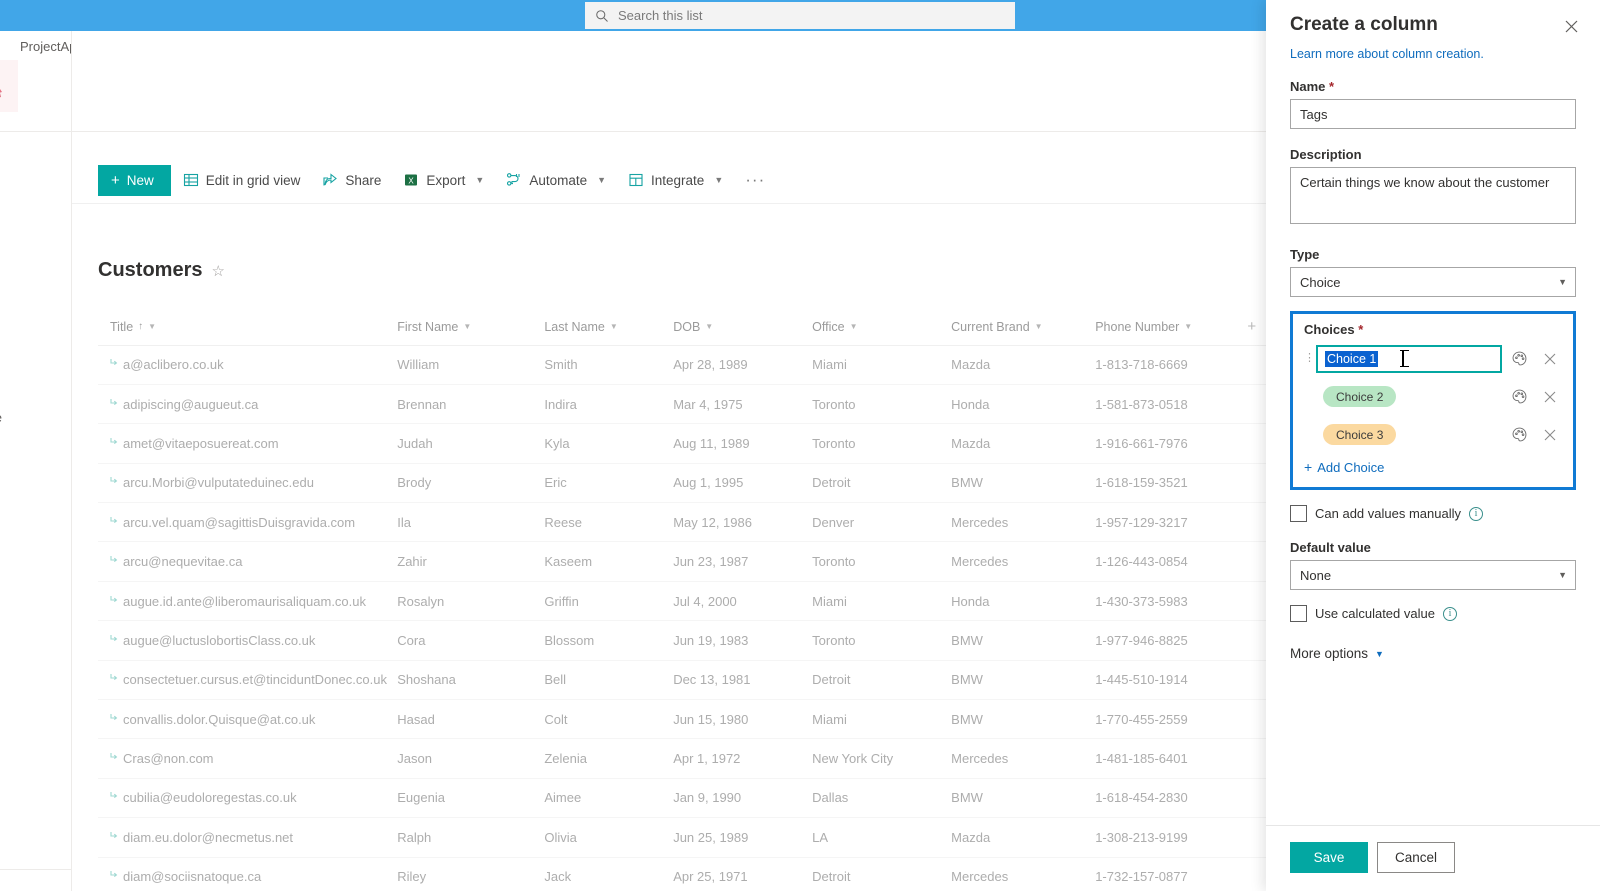 The height and width of the screenshot is (891, 1600). Describe the element at coordinates (248, 443) in the screenshot. I see `cell-title: amet@vitaeposuereat.com` at that location.